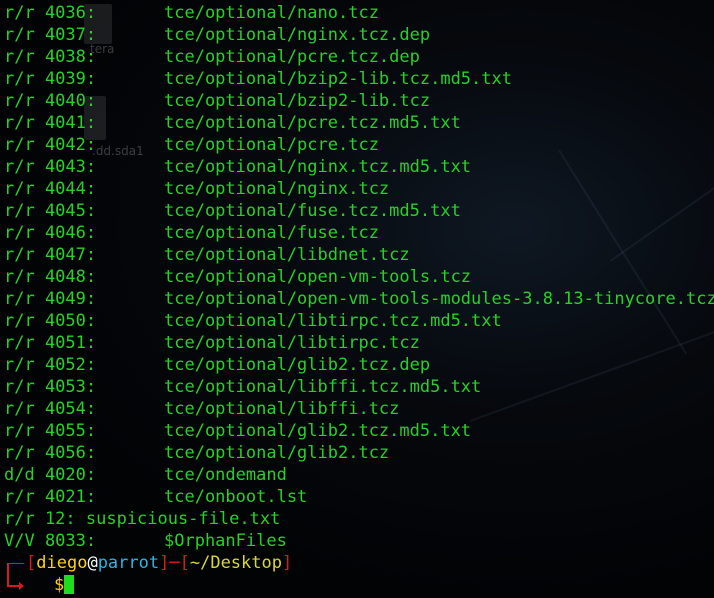 This screenshot has height=598, width=714. Describe the element at coordinates (128, 563) in the screenshot. I see `prompt-host: parrot` at that location.